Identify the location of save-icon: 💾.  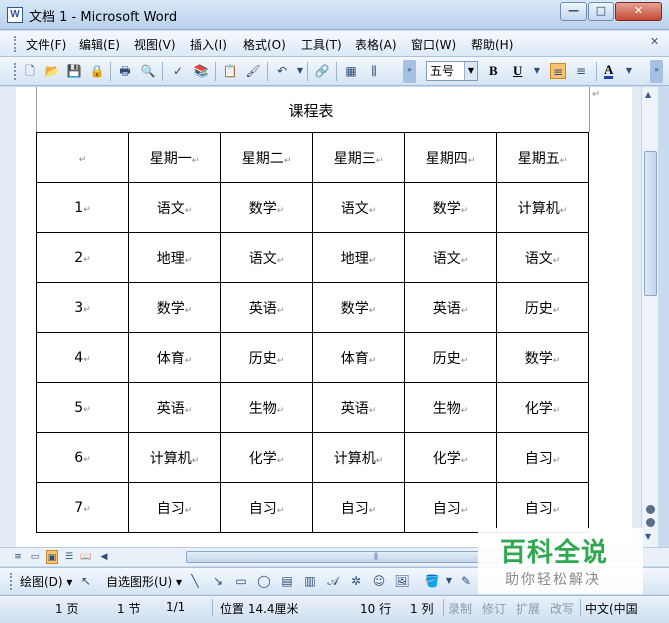
(74, 71).